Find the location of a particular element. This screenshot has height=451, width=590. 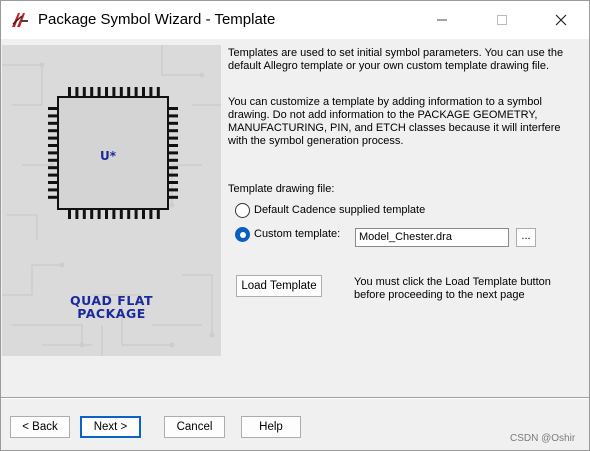

window-title: Package Symbol Wizard - Template is located at coordinates (157, 19).